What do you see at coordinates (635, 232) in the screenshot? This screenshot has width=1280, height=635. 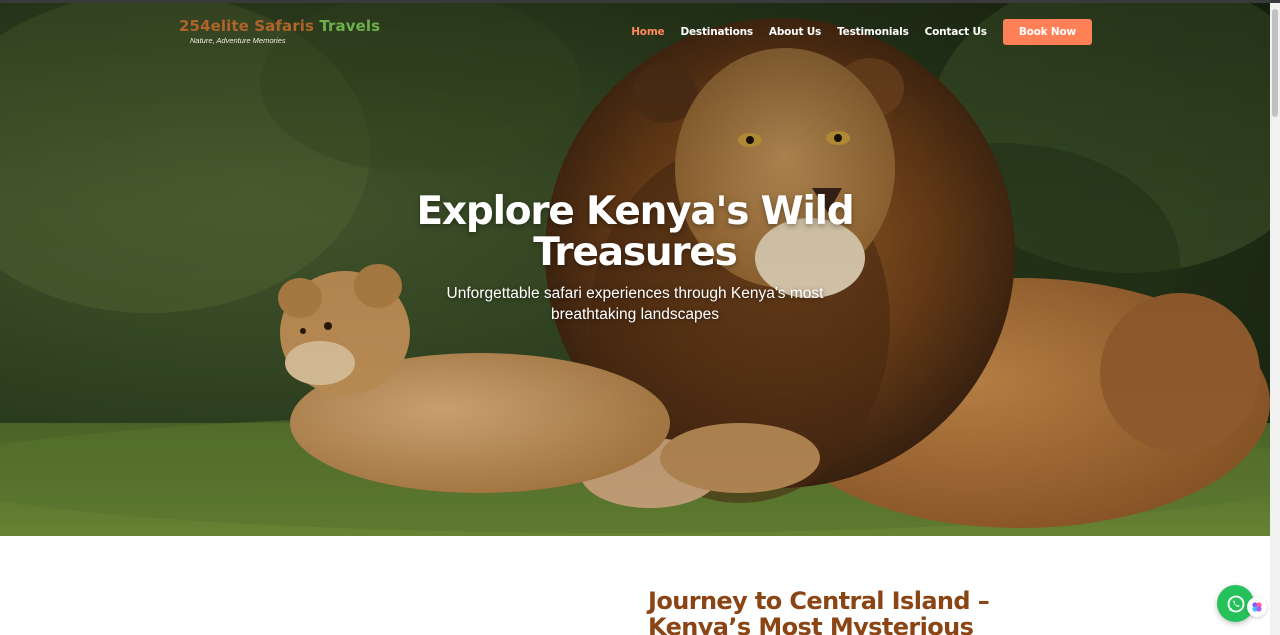 I see `hero-title: Explore Kenya's Wild Treasures` at bounding box center [635, 232].